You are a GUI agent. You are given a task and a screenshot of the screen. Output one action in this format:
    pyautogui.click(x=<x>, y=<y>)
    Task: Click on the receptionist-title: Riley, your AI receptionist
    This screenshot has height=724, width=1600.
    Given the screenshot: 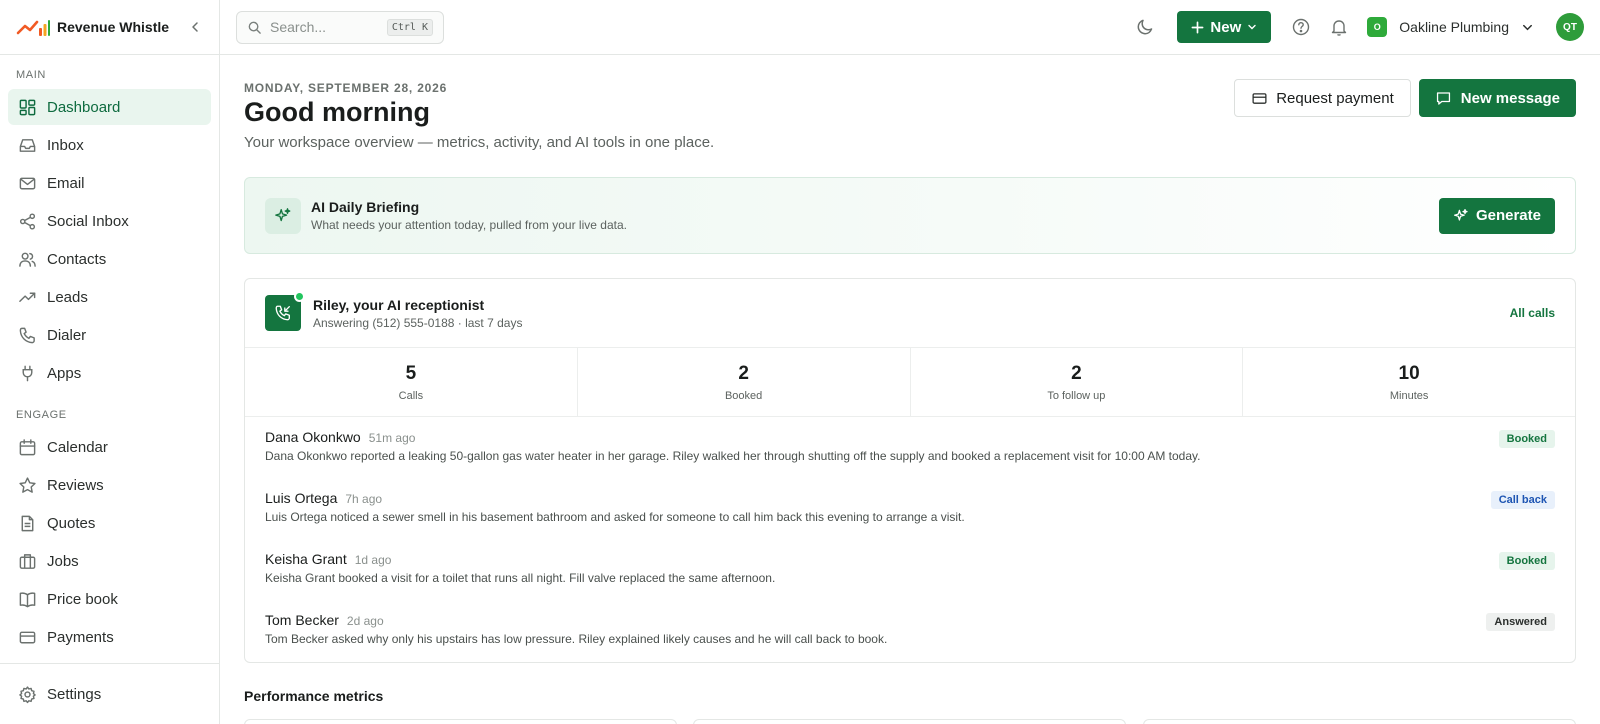 What is the action you would take?
    pyautogui.click(x=399, y=304)
    